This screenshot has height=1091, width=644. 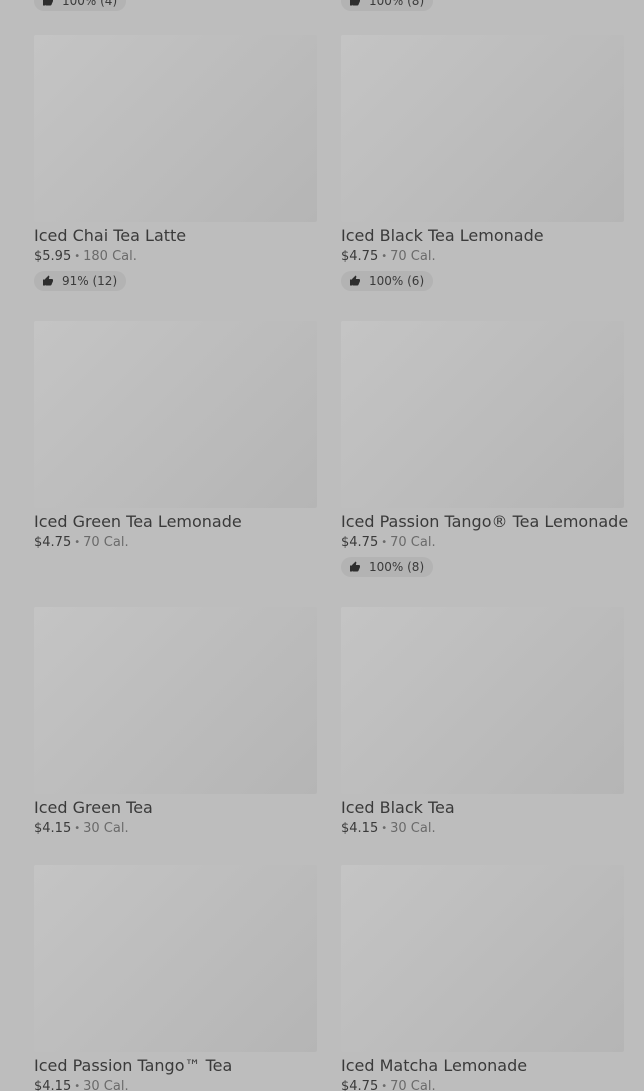 What do you see at coordinates (175, 257) in the screenshot?
I see `product-meta: $5.95 • 180 Cal.` at bounding box center [175, 257].